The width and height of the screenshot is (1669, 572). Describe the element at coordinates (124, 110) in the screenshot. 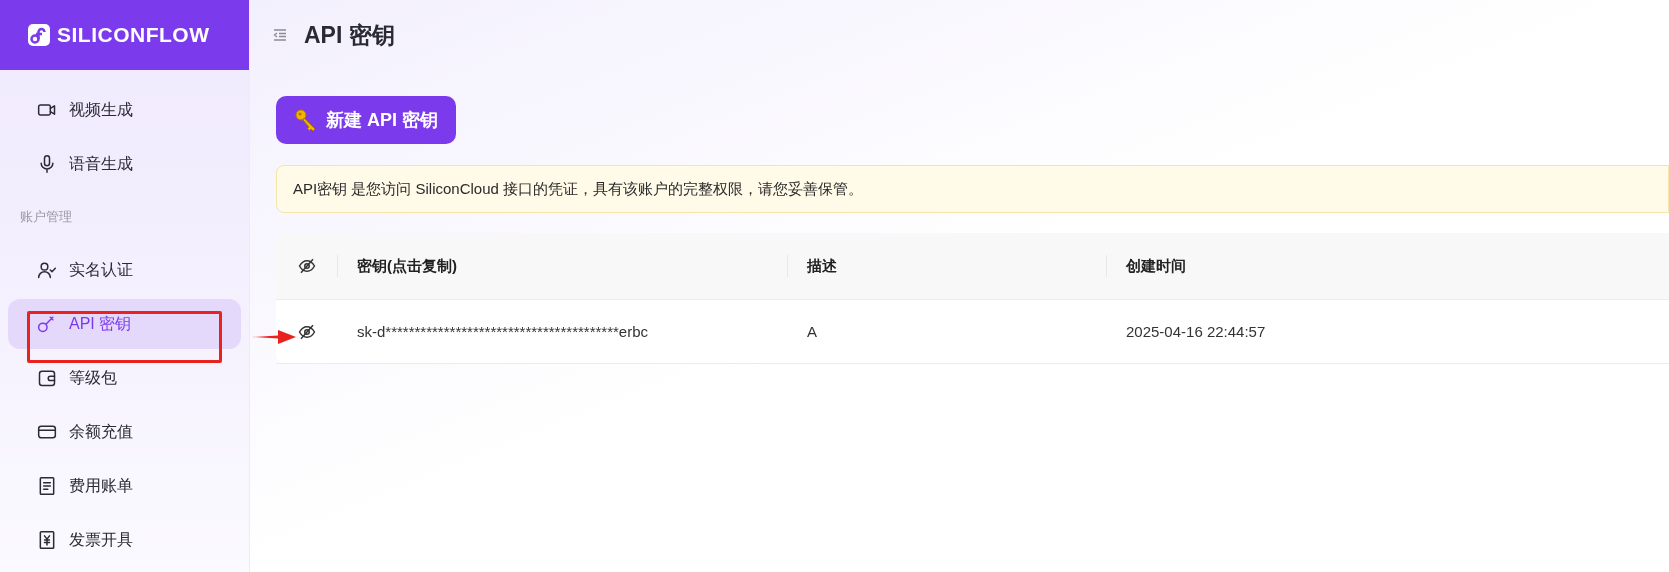

I see `sidebar-item: 视频生成` at that location.